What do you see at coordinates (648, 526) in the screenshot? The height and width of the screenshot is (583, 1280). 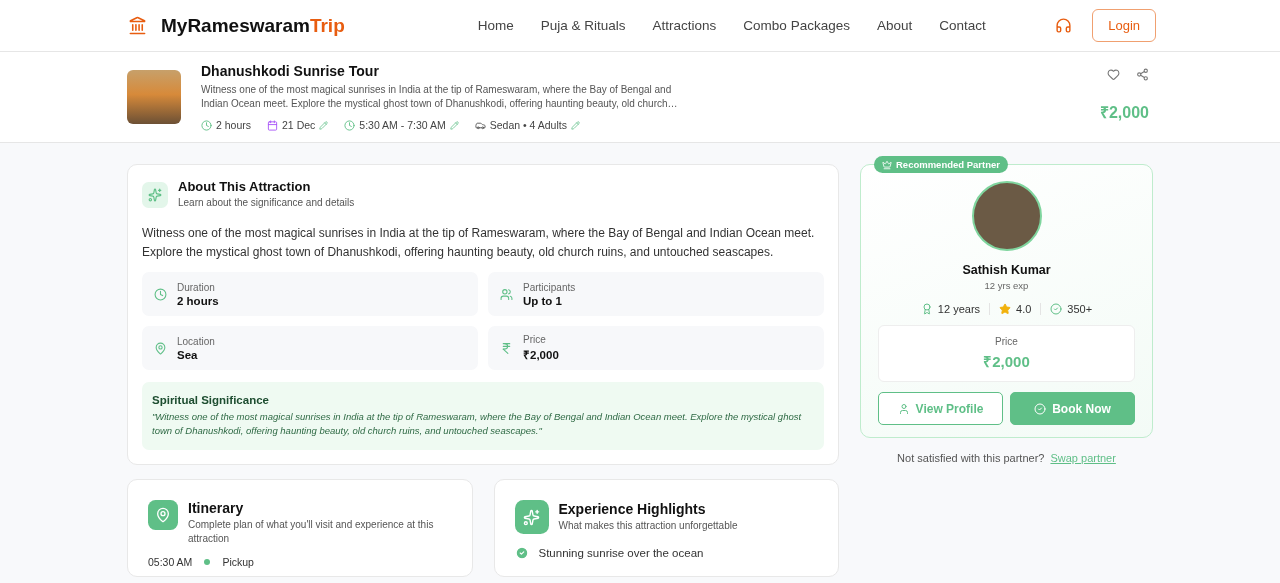 I see `section-subtitle: What makes this attraction unforgettable` at bounding box center [648, 526].